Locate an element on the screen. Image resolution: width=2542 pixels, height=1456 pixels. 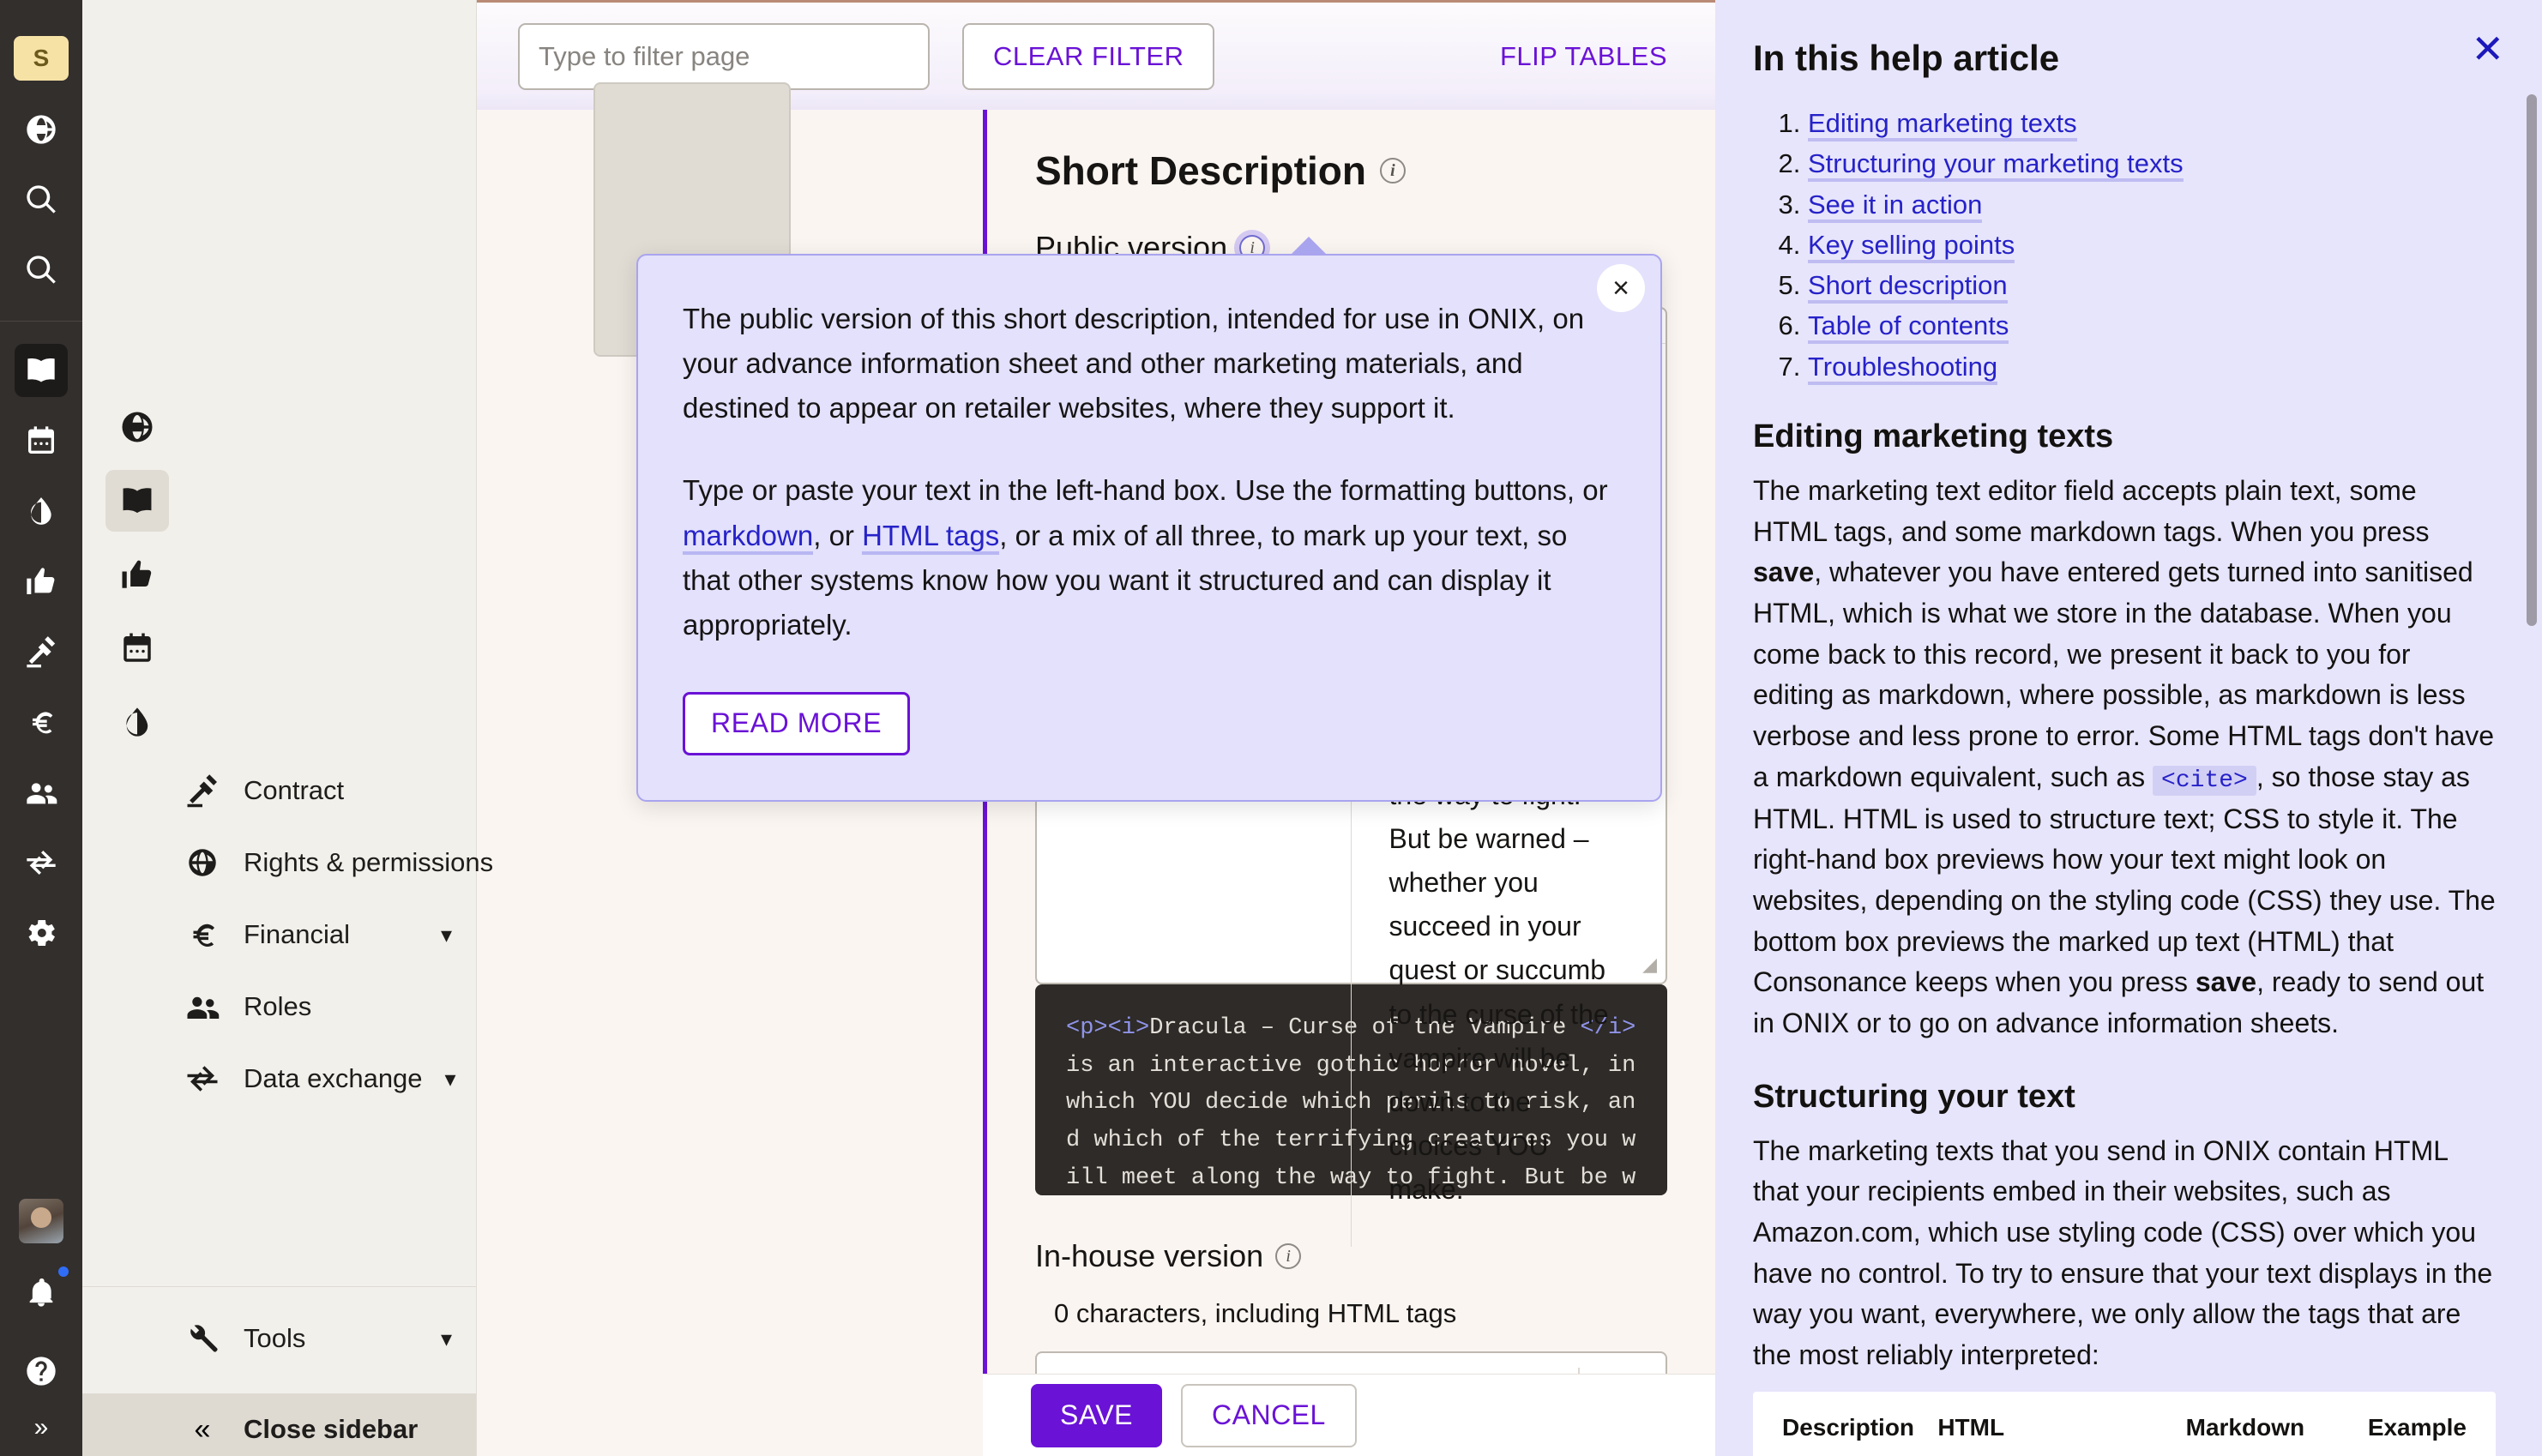
list-item: Structuring your marketing texts is located at coordinates (2152, 165).